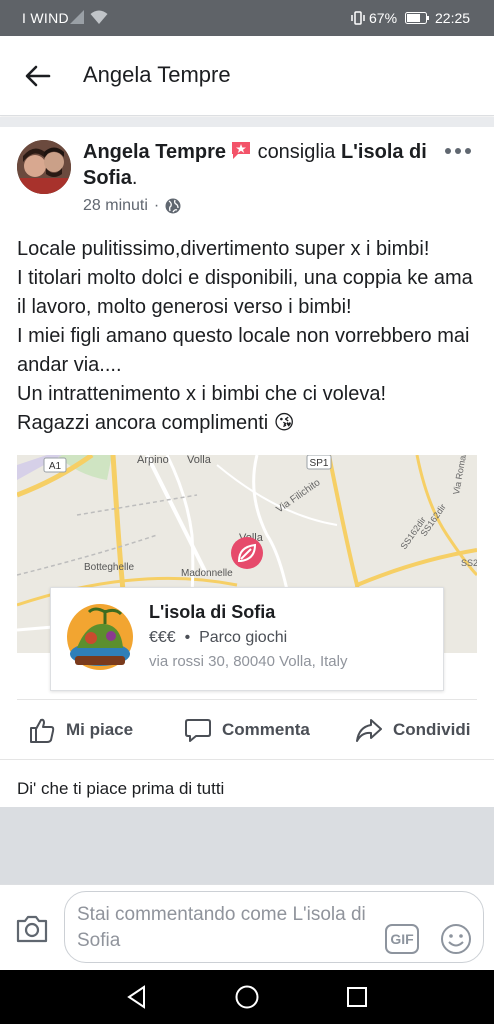  I want to click on back-button, so click(38, 76).